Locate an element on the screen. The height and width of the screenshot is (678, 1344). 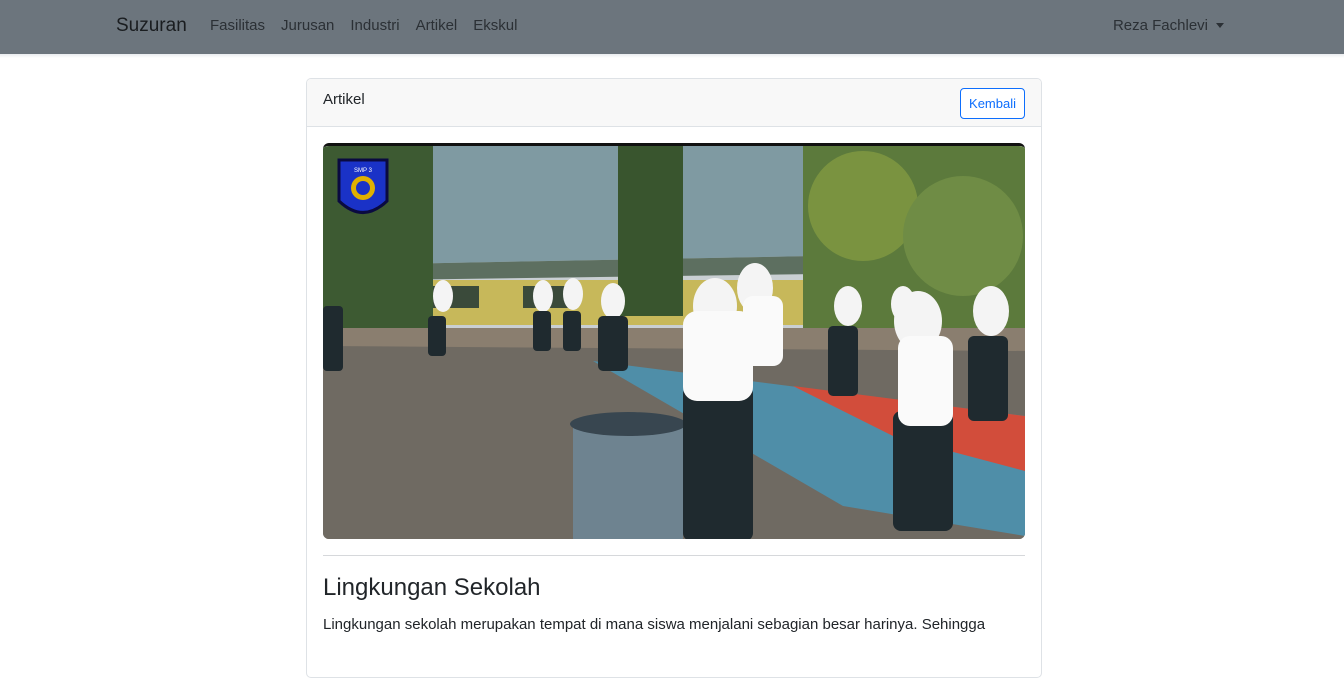
svg-text: SMP 3 is located at coordinates (363, 171).